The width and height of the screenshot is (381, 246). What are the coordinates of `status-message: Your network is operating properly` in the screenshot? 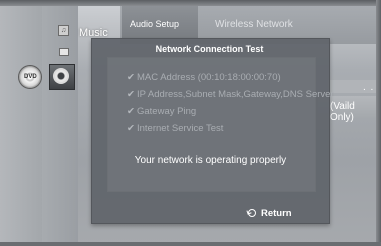 It's located at (210, 160).